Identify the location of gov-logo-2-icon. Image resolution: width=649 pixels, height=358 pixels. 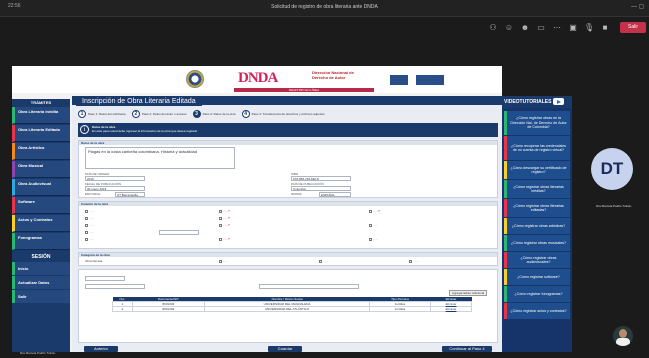
(430, 80).